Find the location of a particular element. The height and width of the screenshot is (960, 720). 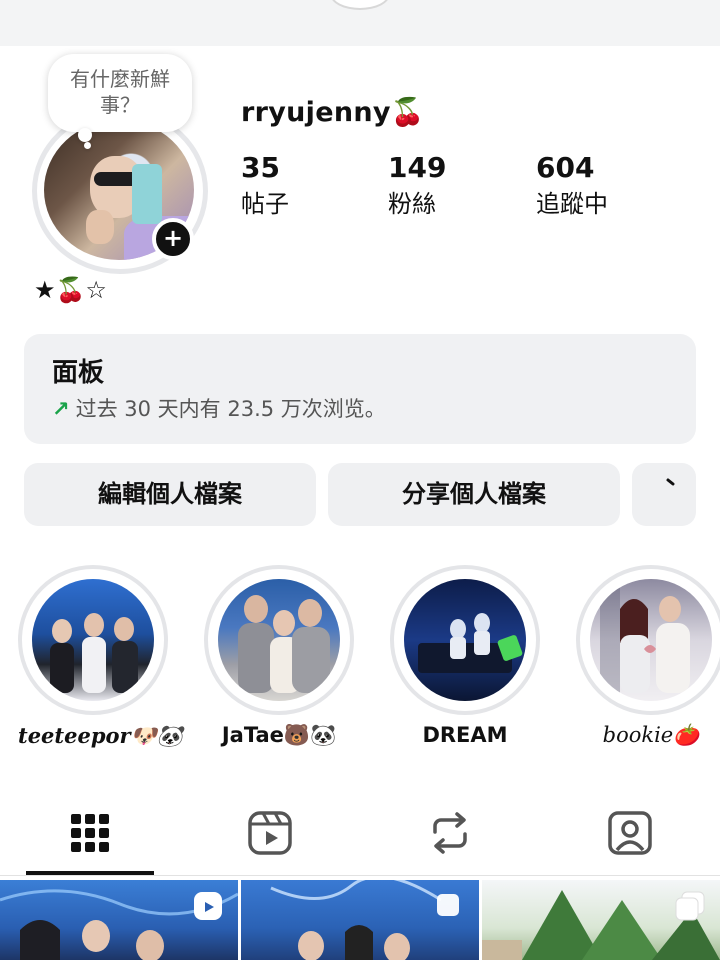

highlight-item: teeteepor🐶🐼 is located at coordinates (100, 657).